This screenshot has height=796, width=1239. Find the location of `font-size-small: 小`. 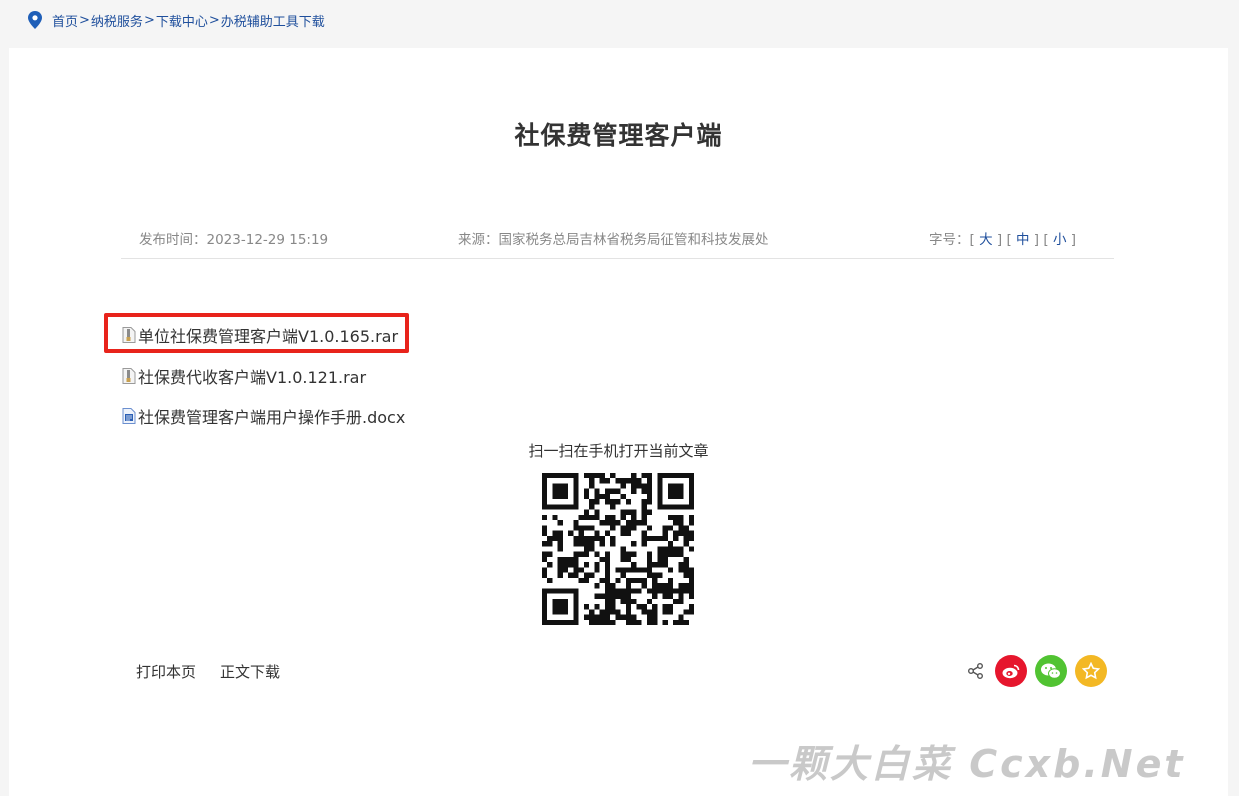

font-size-small: 小 is located at coordinates (1060, 240).